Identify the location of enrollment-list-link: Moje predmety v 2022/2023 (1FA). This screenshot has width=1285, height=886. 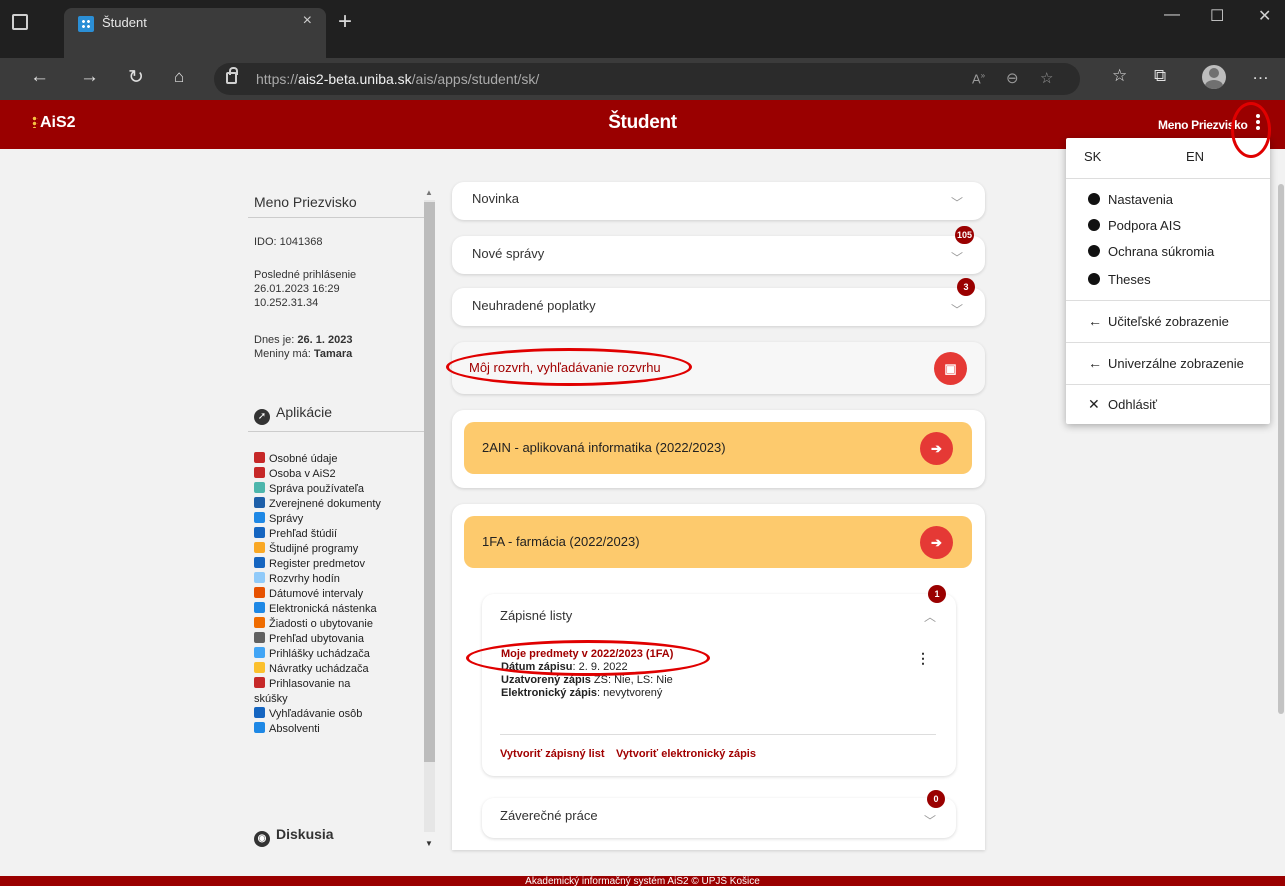
(587, 654).